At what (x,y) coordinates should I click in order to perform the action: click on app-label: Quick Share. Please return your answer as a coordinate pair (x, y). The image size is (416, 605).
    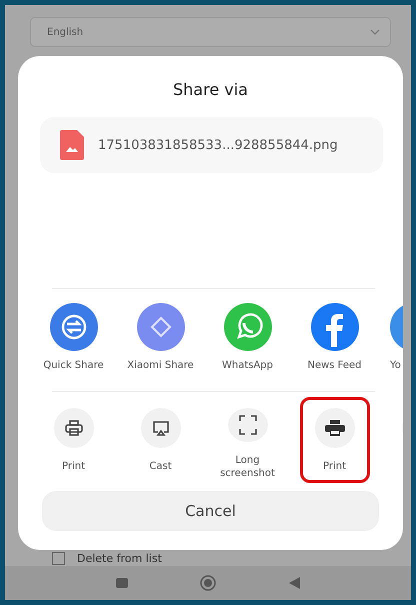
    Looking at the image, I should click on (73, 365).